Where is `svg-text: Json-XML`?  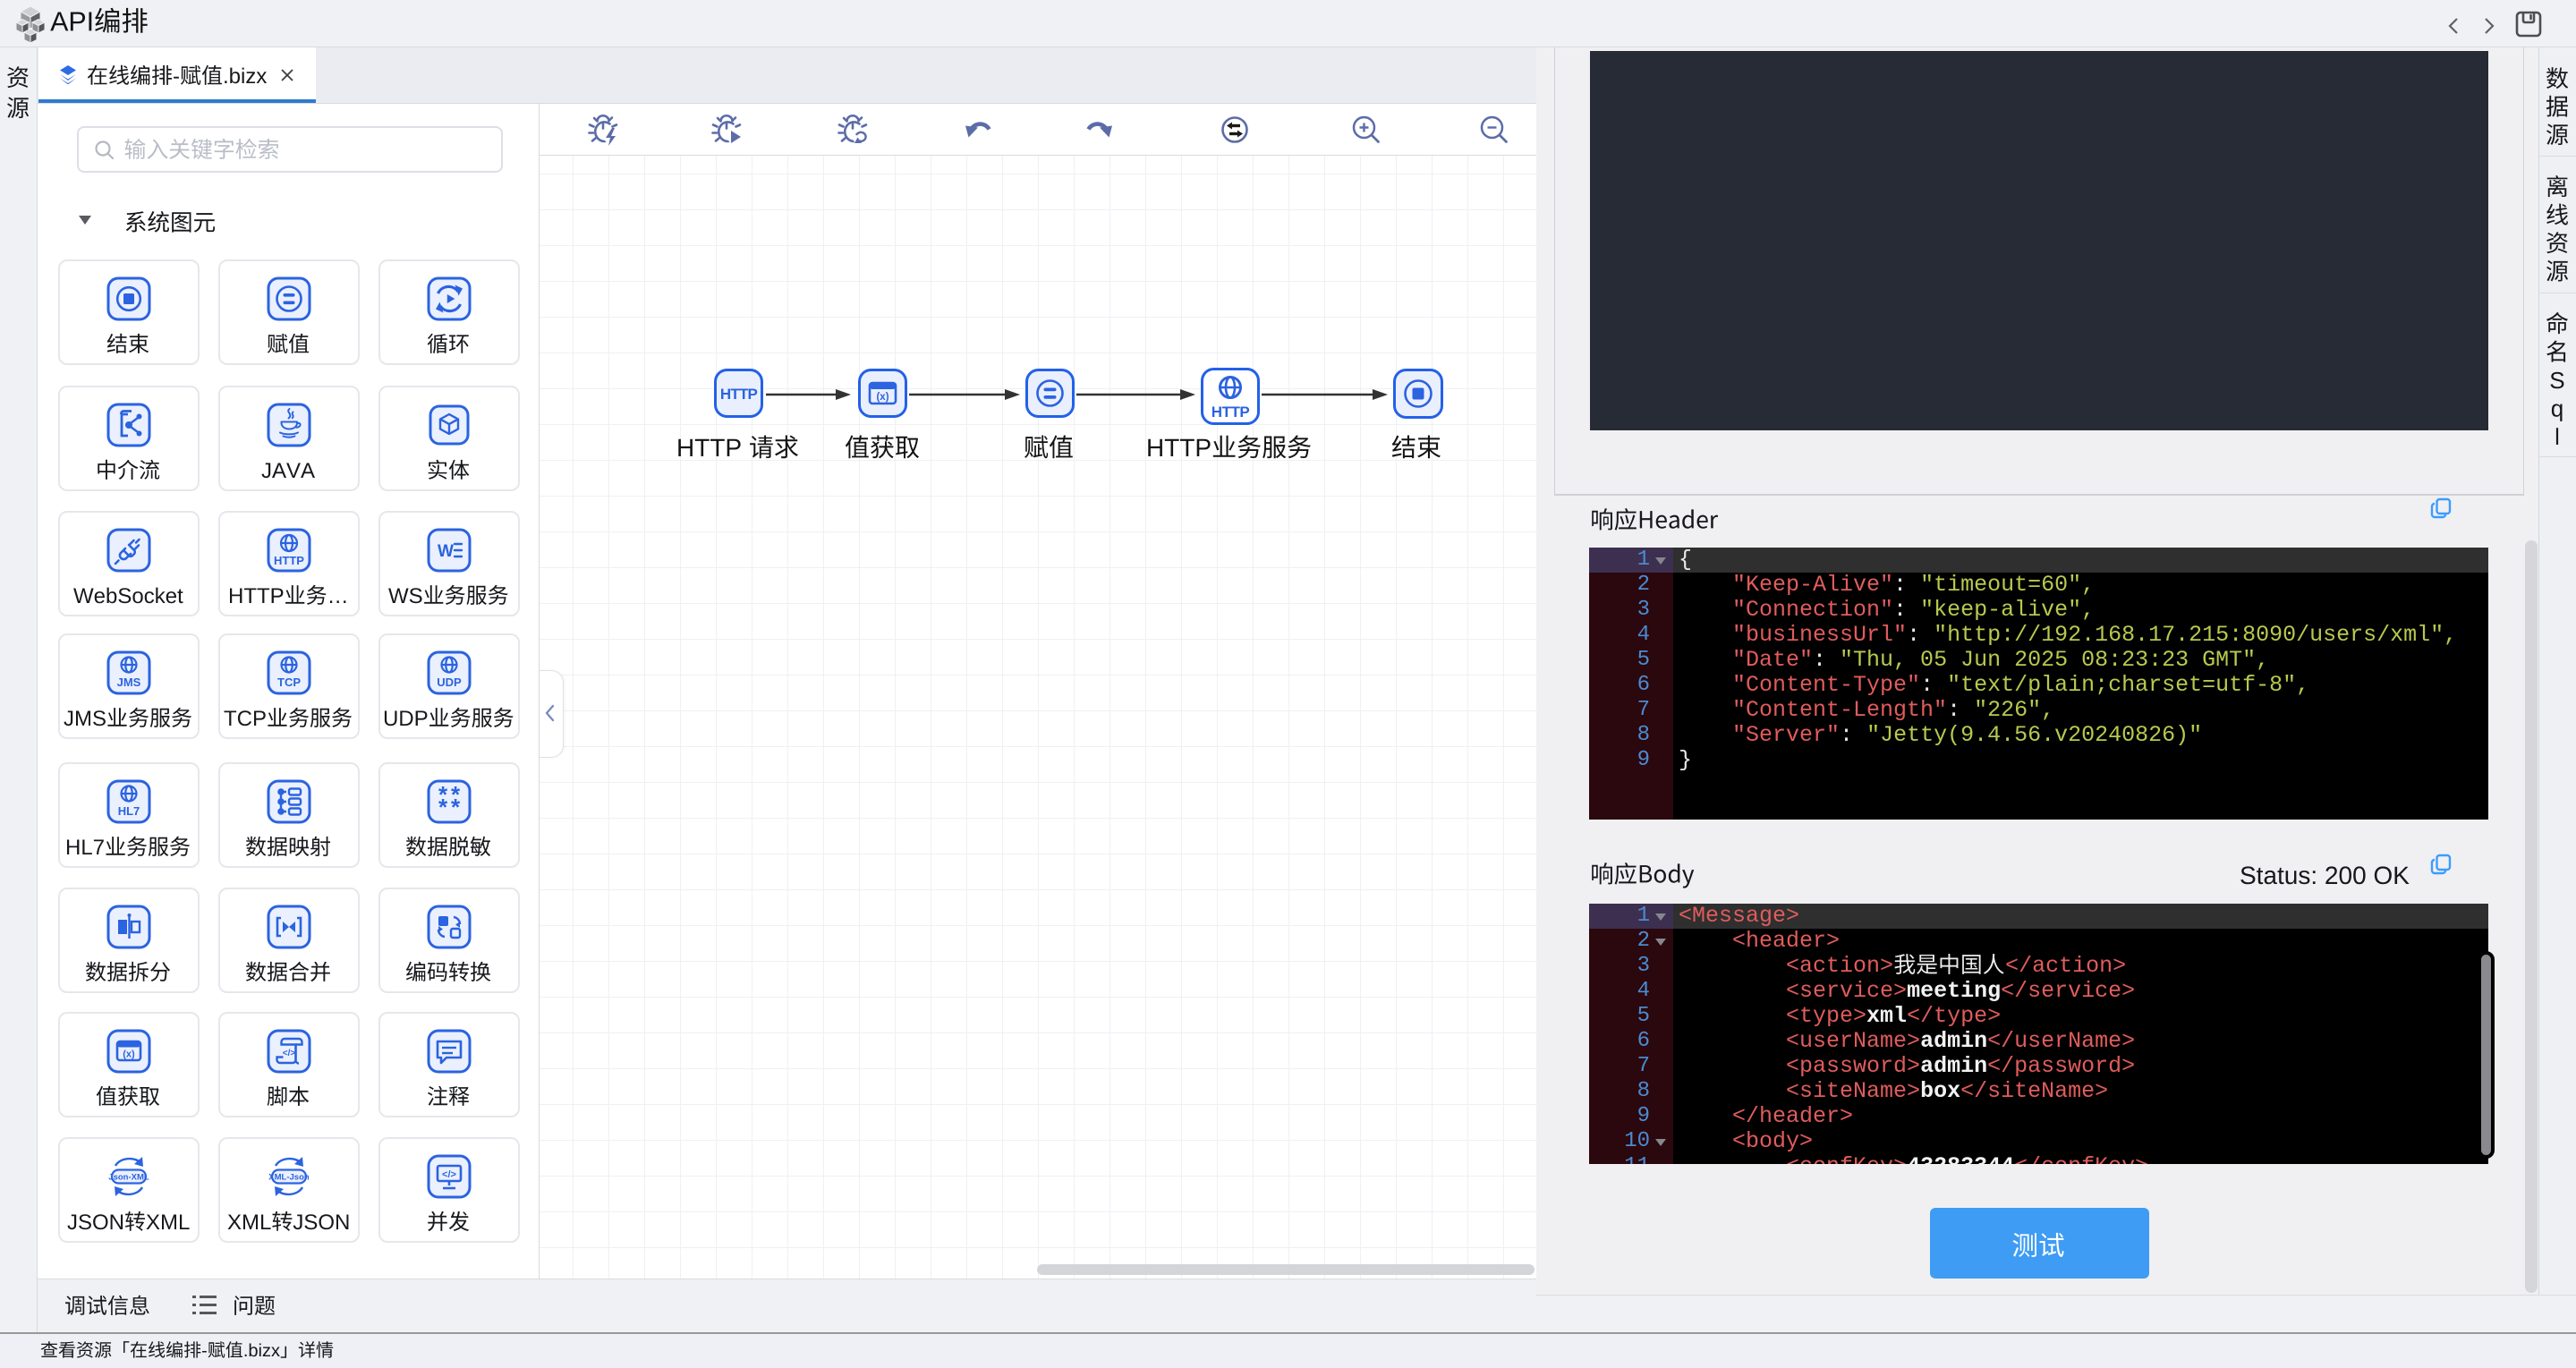
svg-text: Json-XML is located at coordinates (128, 1178).